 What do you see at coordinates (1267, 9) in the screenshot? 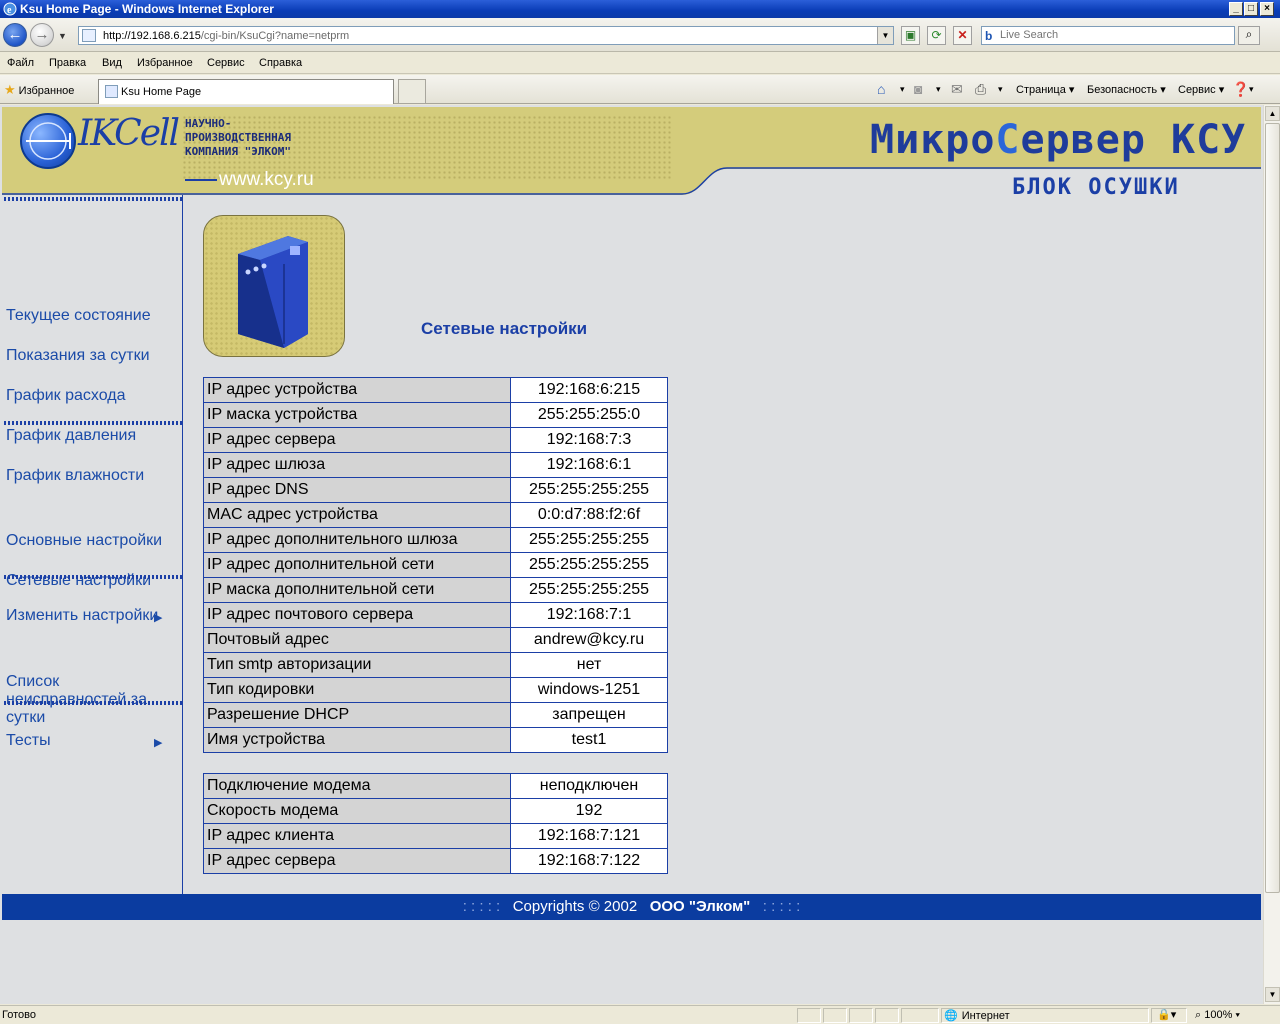
I see `close-window-button: ×` at bounding box center [1267, 9].